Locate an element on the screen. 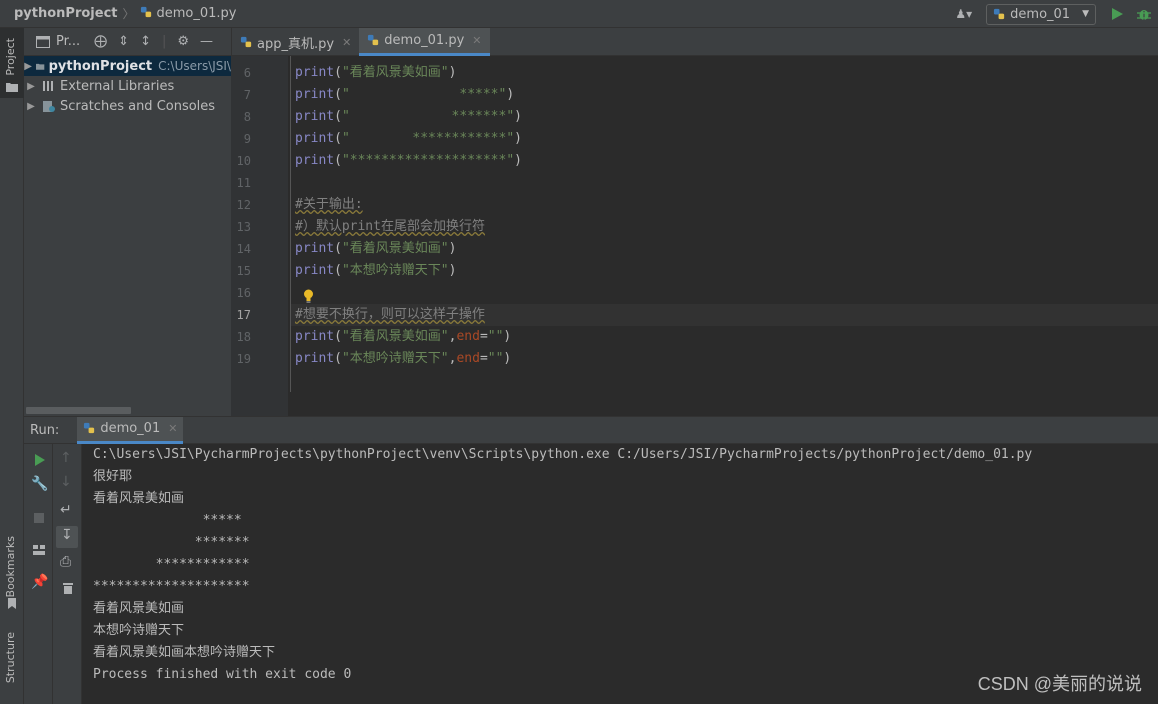  code-line: print("********************") is located at coordinates (408, 161).